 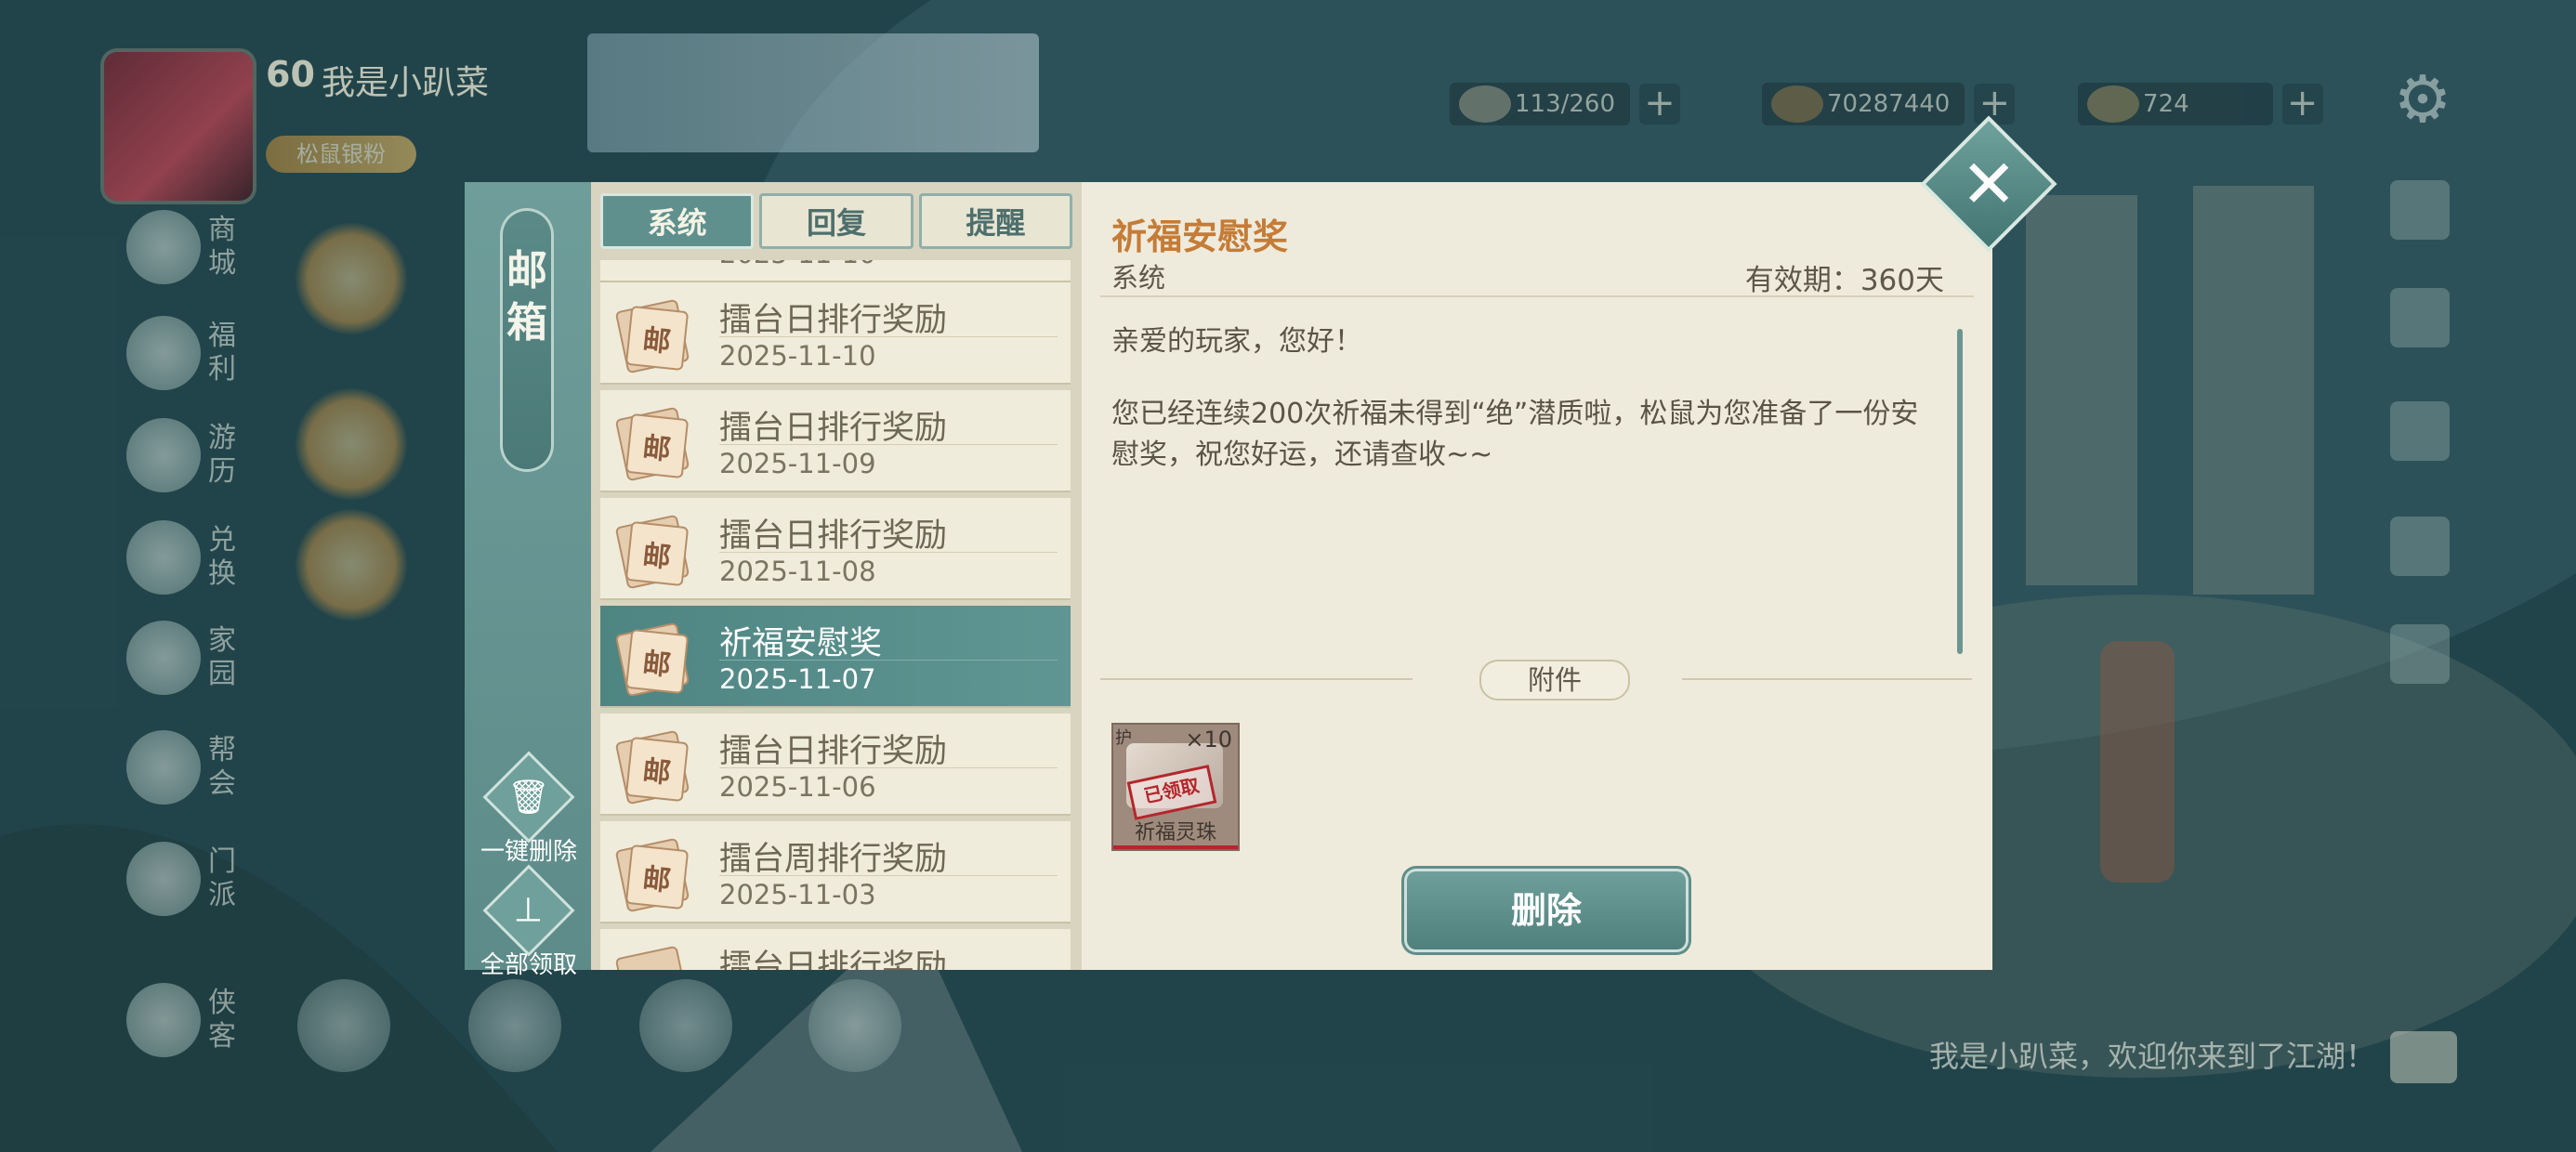 I want to click on mail-date: 2025-11-03, so click(x=797, y=894).